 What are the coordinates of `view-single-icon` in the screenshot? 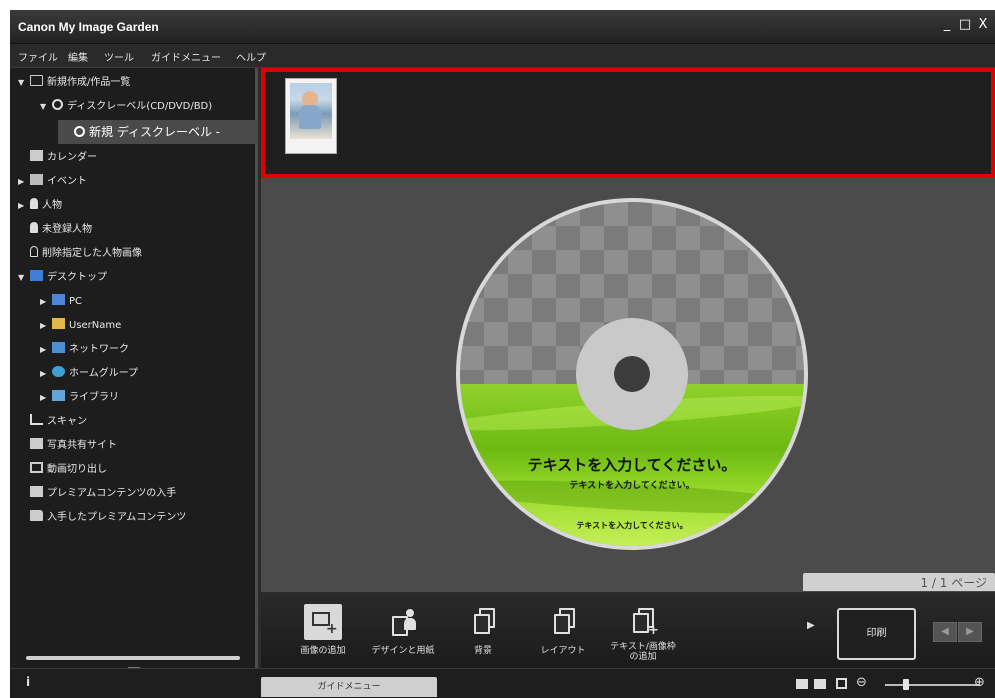 It's located at (802, 684).